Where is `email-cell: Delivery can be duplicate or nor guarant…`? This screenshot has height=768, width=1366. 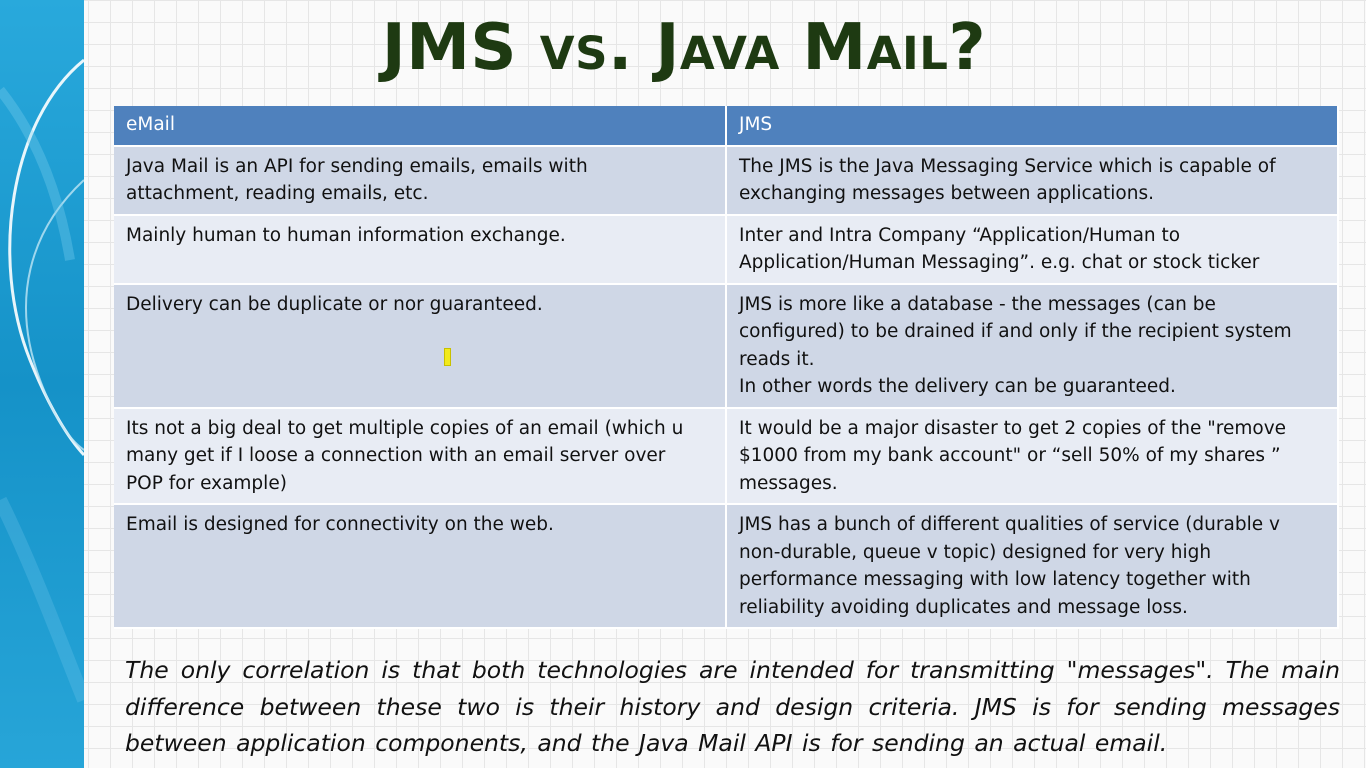
email-cell: Delivery can be duplicate or nor guarant… is located at coordinates (420, 346).